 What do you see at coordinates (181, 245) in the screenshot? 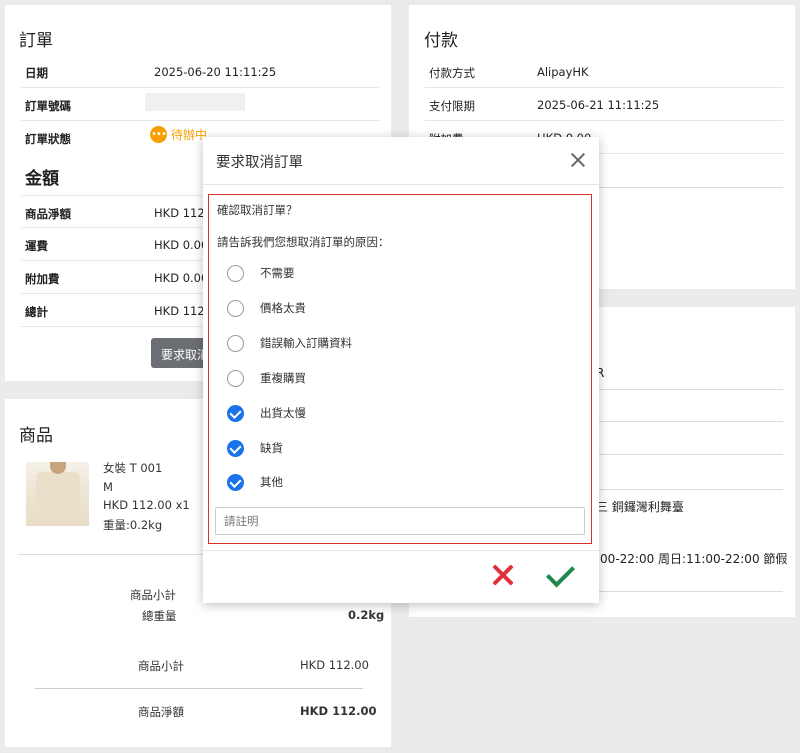
I see `amount-shipping-value: HKD 0.00` at bounding box center [181, 245].